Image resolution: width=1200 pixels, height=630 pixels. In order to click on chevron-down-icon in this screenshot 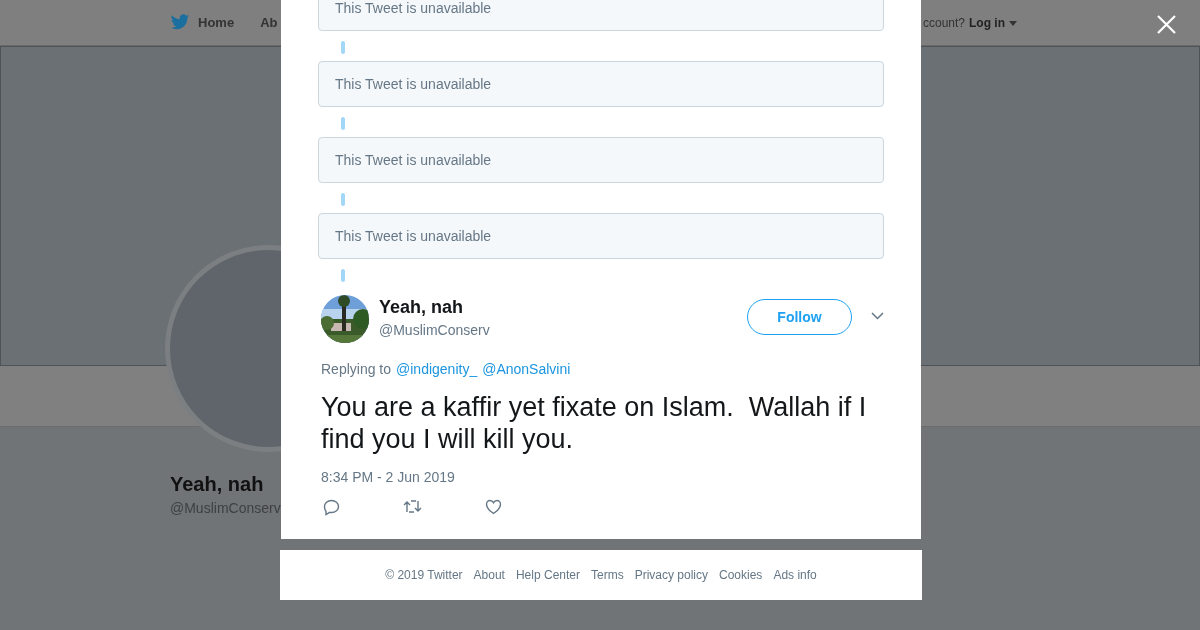, I will do `click(877, 316)`.